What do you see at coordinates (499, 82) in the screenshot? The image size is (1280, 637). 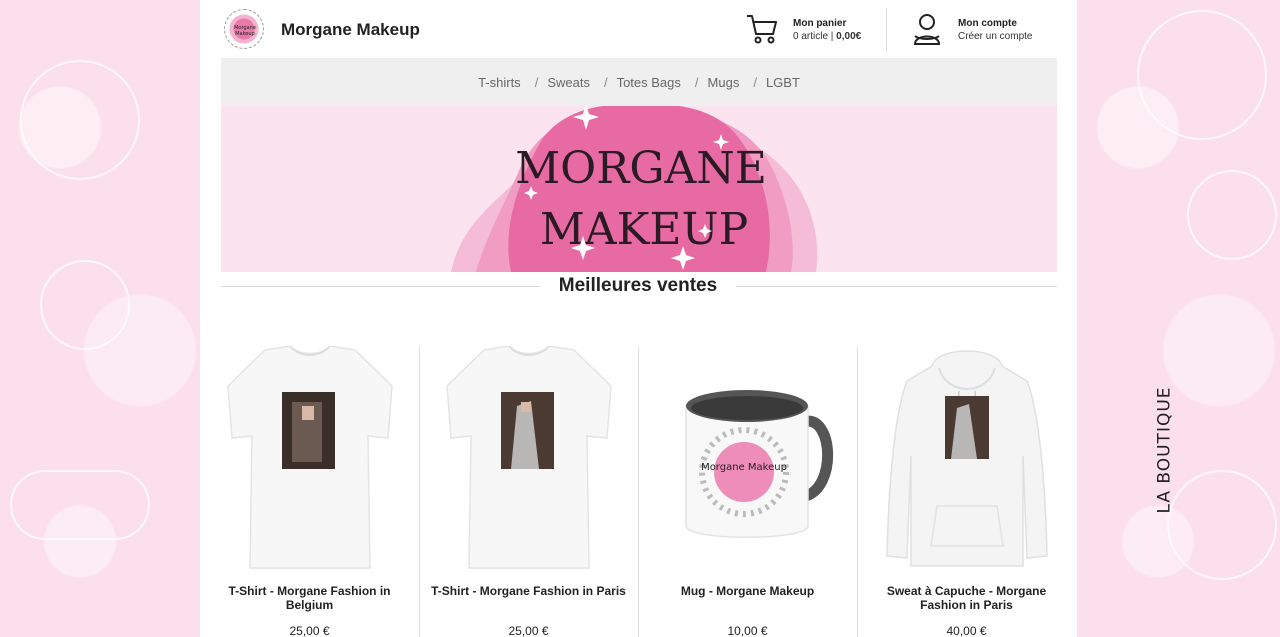 I see `nav-item-tshirts: T-shirts` at bounding box center [499, 82].